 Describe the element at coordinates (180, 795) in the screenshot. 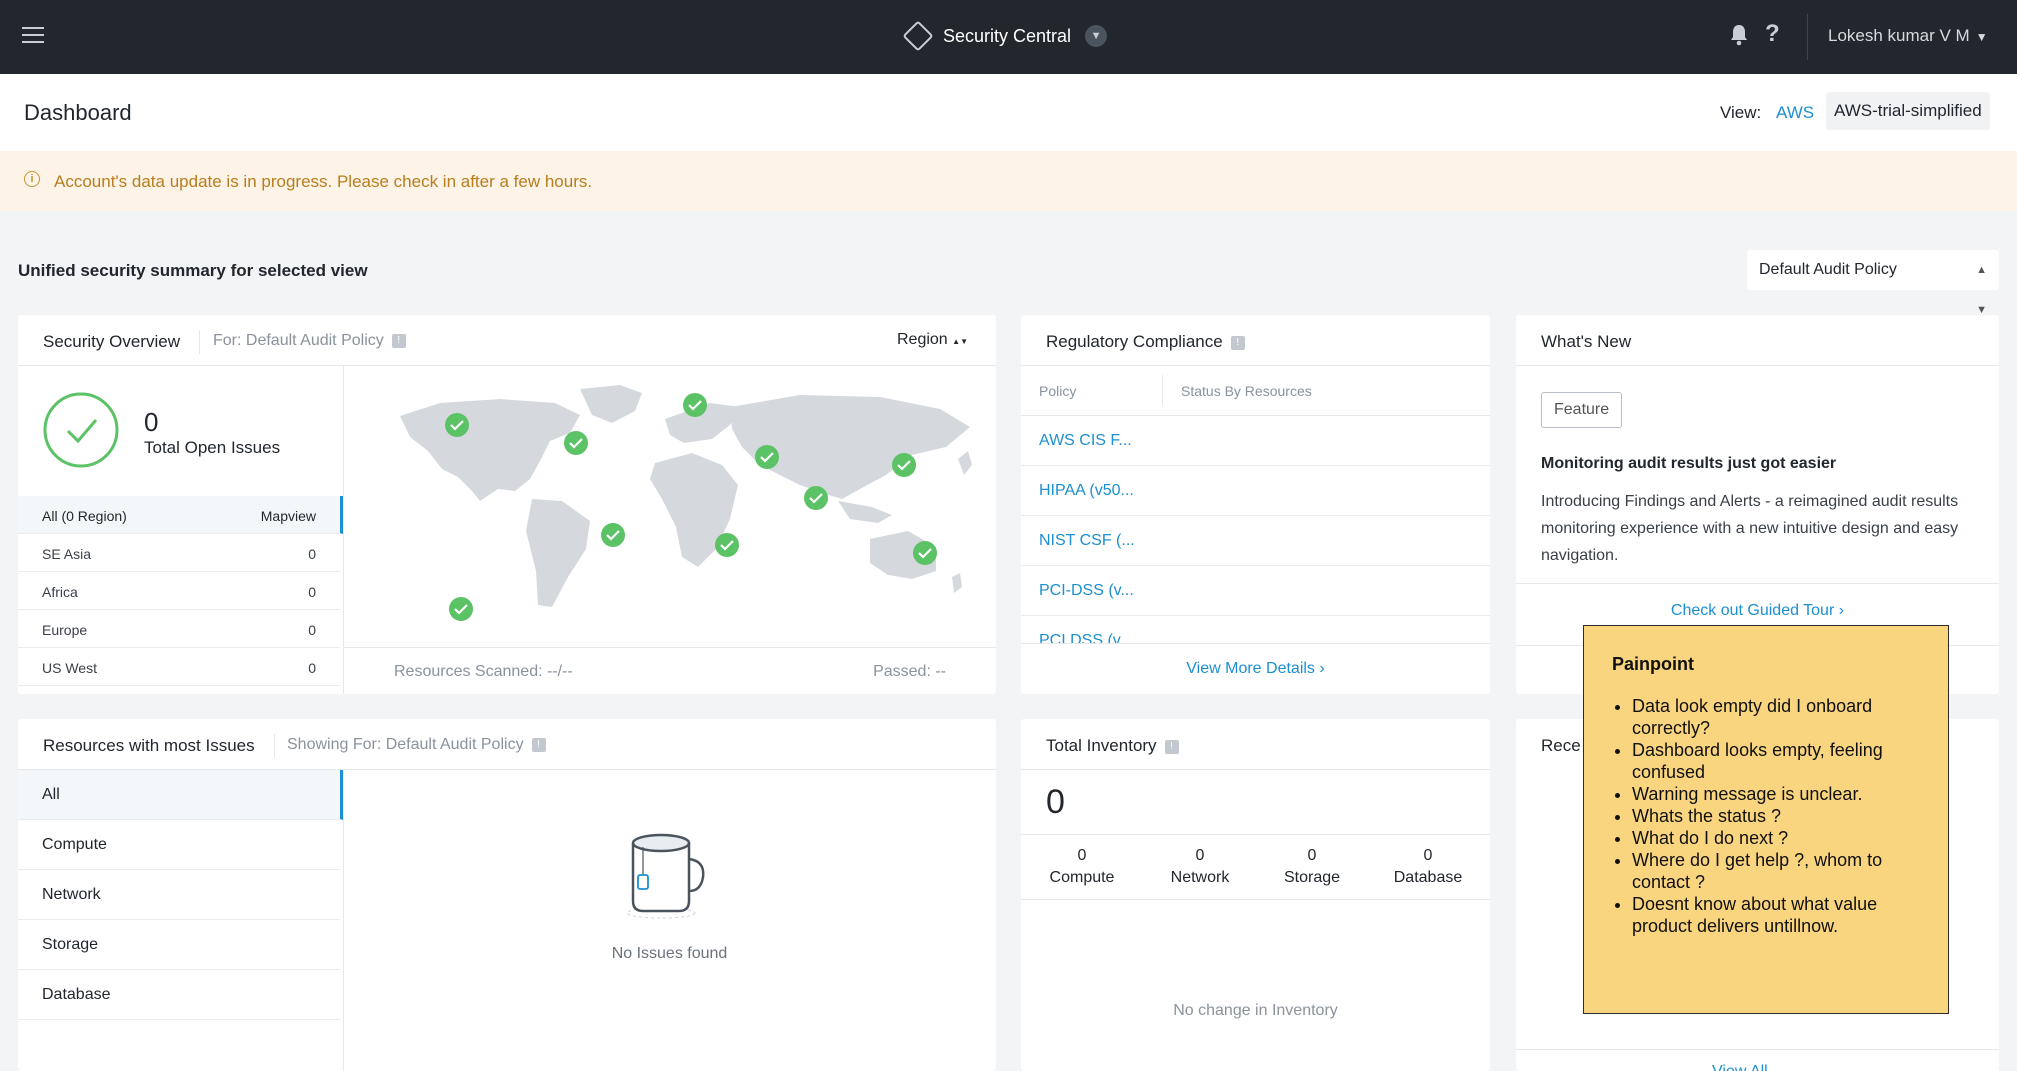

I see `category-all: All` at that location.